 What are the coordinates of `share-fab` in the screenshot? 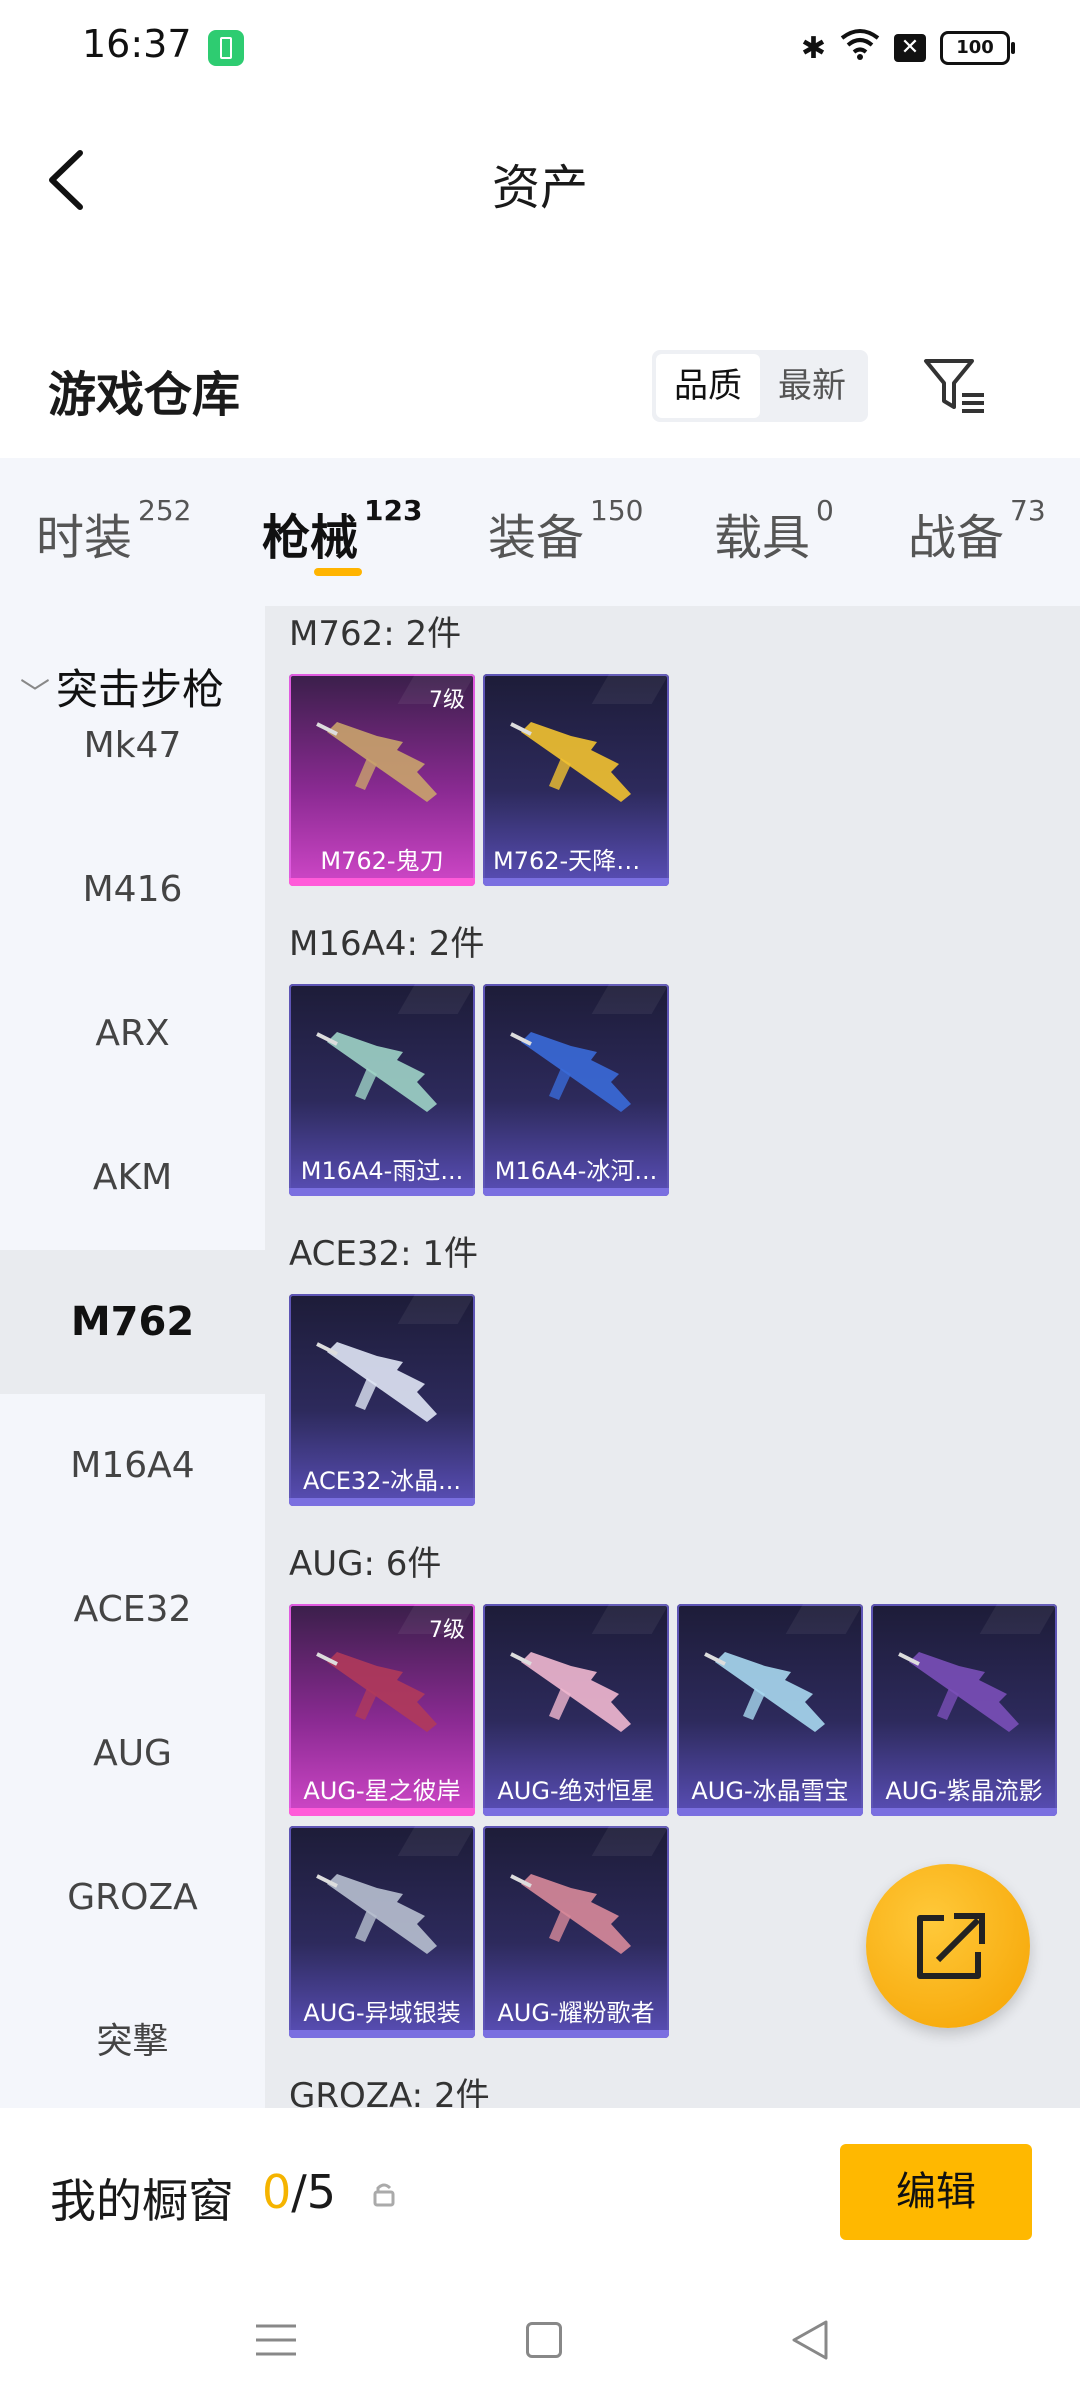 It's located at (948, 1946).